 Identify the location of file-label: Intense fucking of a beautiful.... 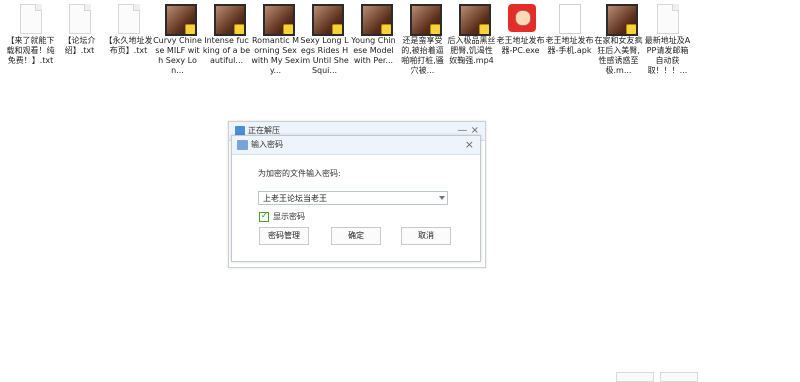
(226, 50).